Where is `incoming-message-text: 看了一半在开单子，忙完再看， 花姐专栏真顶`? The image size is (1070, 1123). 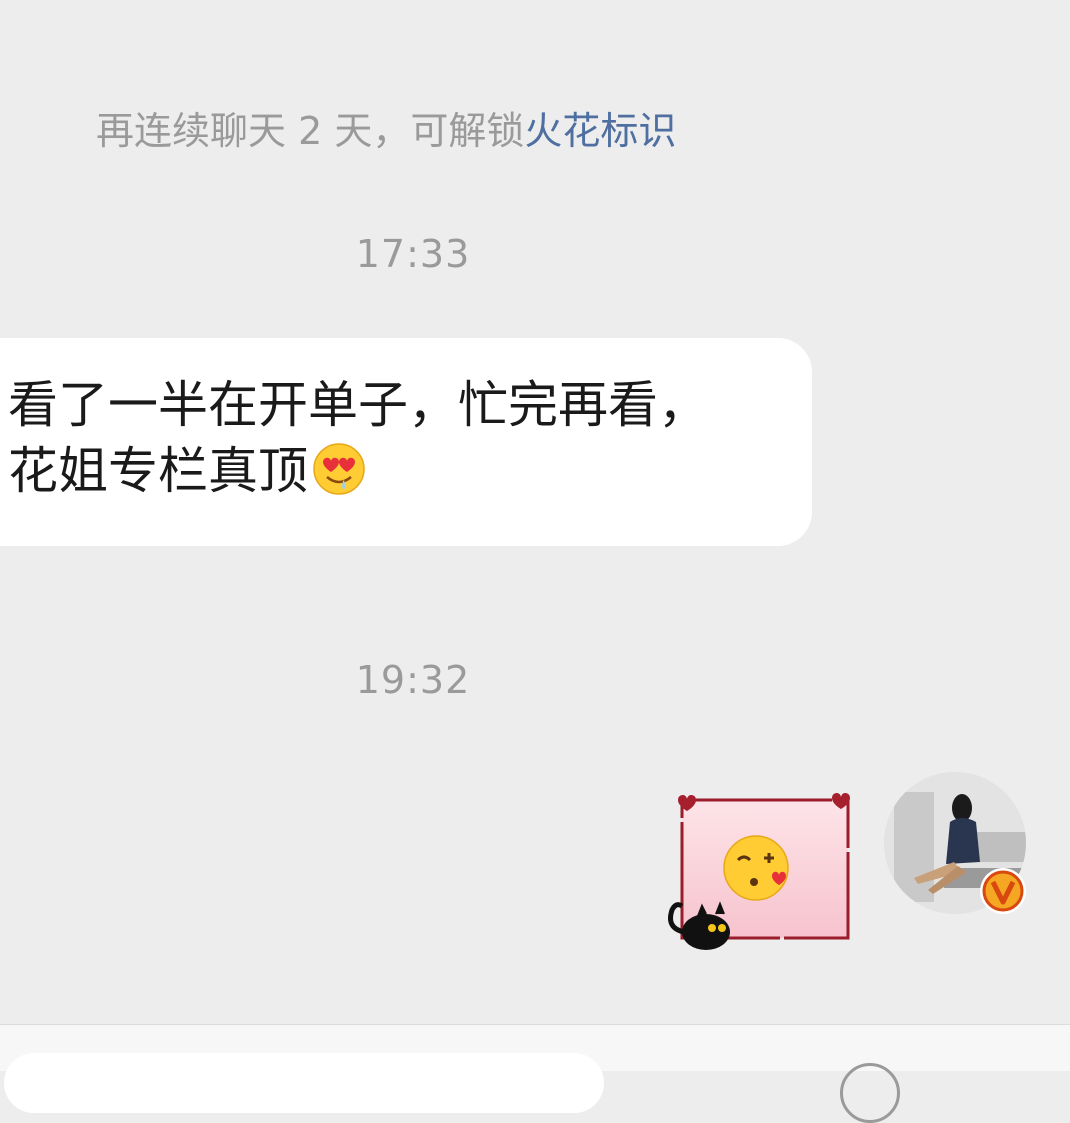 incoming-message-text: 看了一半在开单子，忙完再看， 花姐专栏真顶 is located at coordinates (408, 438).